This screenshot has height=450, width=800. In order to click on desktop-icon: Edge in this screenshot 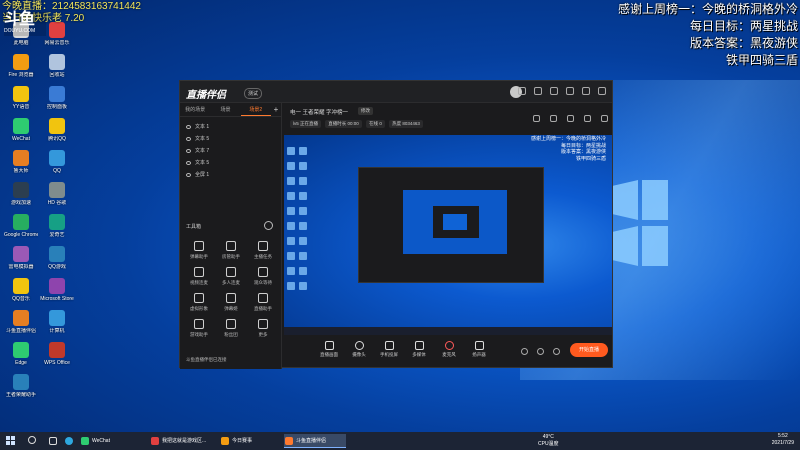, I will do `click(21, 357)`.